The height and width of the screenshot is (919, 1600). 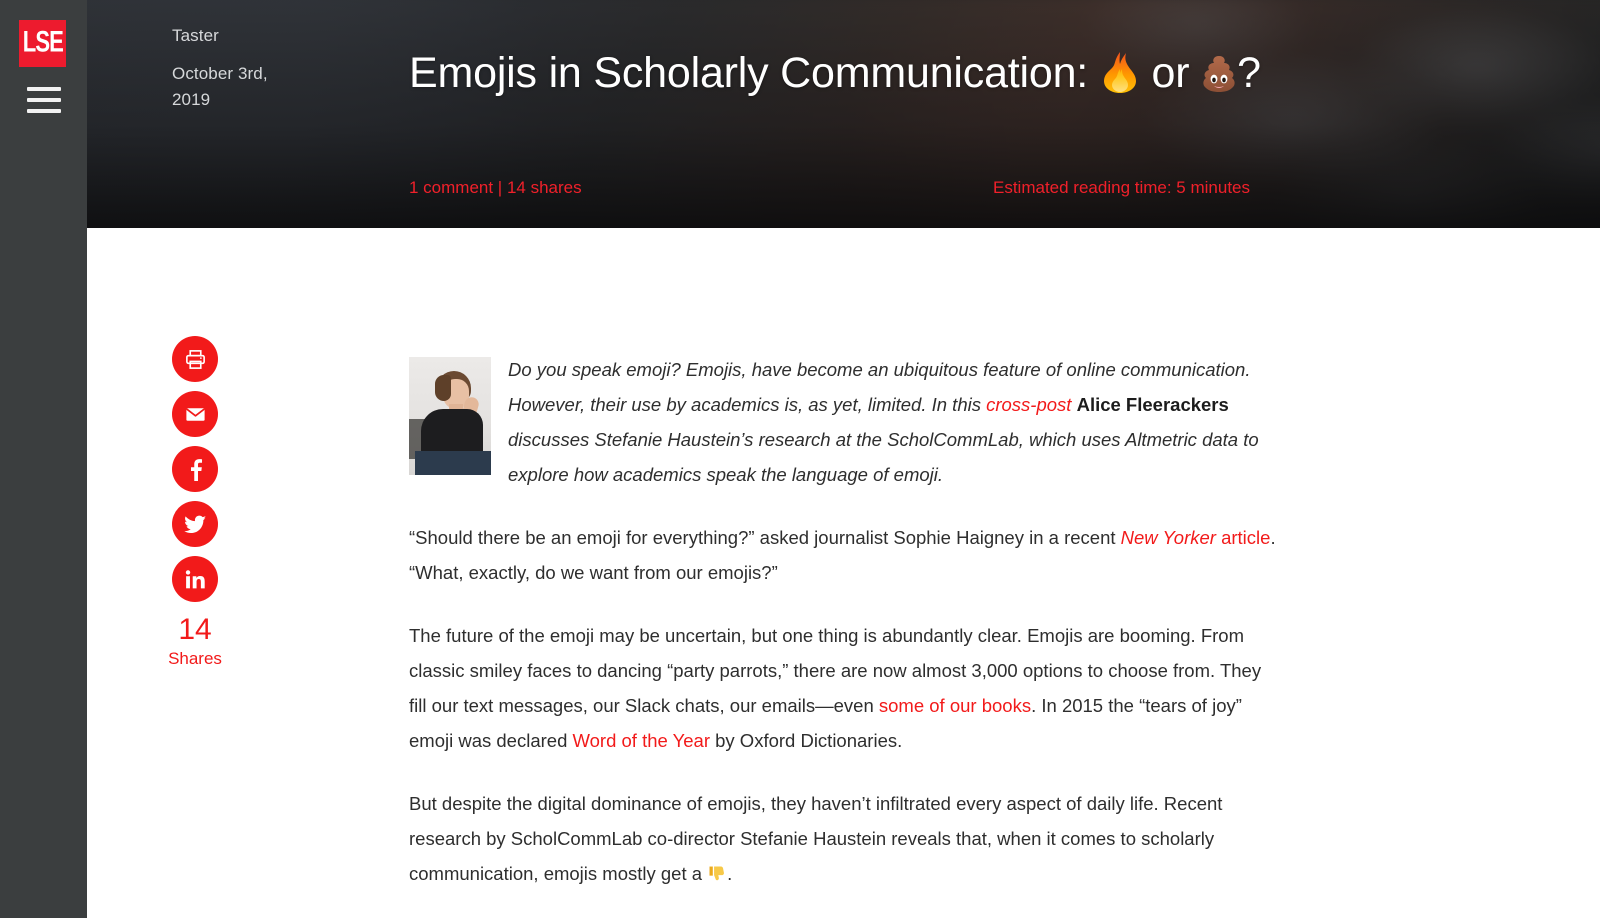 What do you see at coordinates (195, 629) in the screenshot?
I see `share-count-number: 14` at bounding box center [195, 629].